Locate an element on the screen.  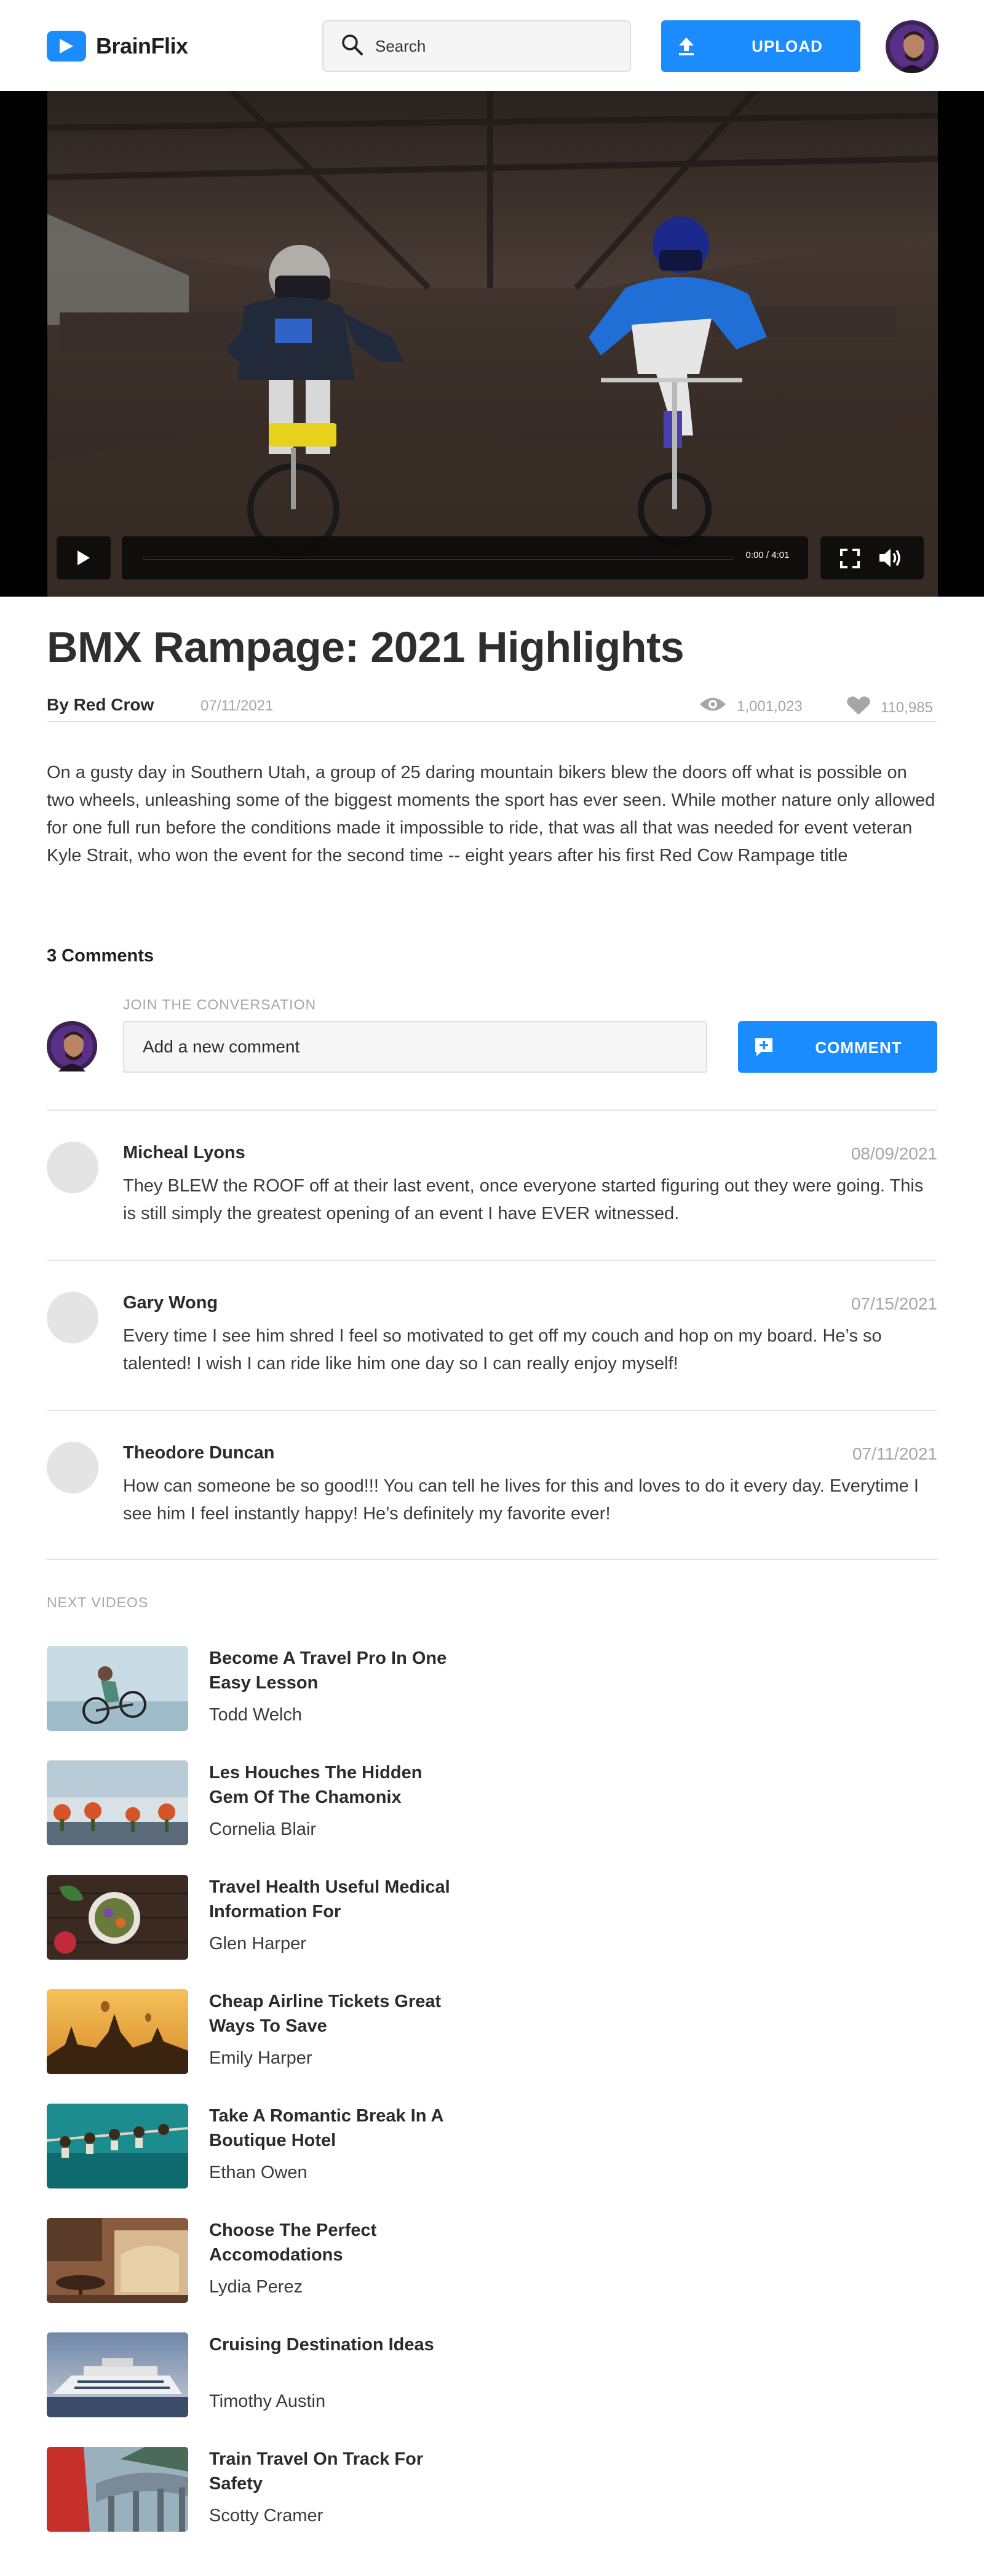
next-video-title: Cruising Destination Ideas is located at coordinates (332, 2344).